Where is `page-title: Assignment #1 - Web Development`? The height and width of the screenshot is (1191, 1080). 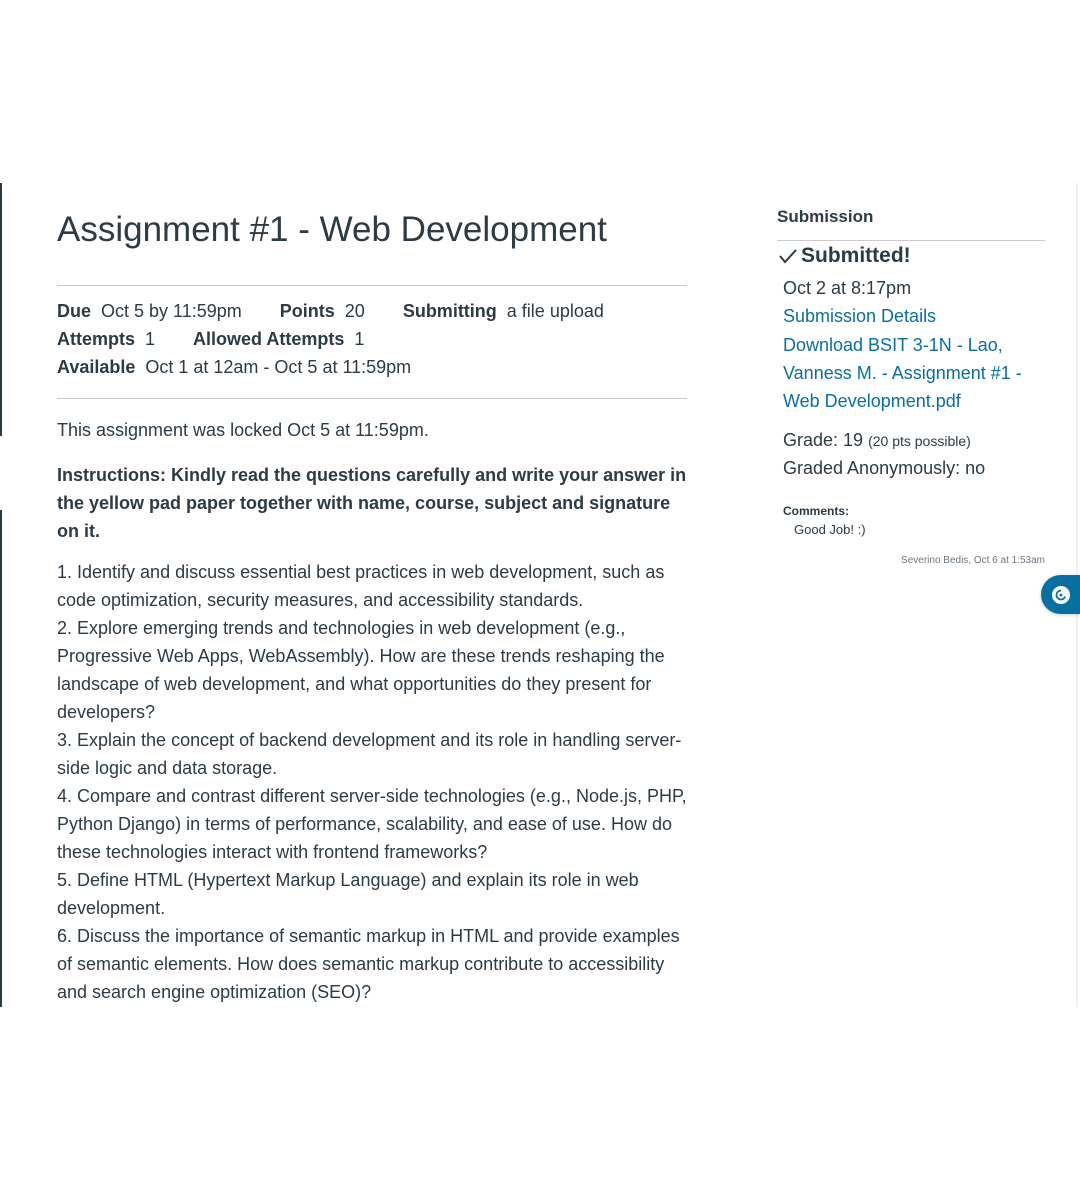
page-title: Assignment #1 - Web Development is located at coordinates (332, 229).